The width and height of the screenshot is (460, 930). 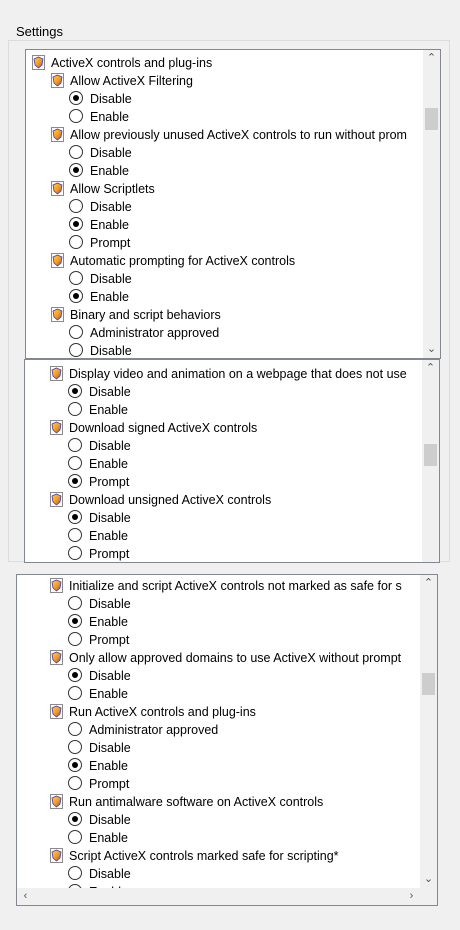 I want to click on setting-category: Binary and script behaviors, so click(x=245, y=315).